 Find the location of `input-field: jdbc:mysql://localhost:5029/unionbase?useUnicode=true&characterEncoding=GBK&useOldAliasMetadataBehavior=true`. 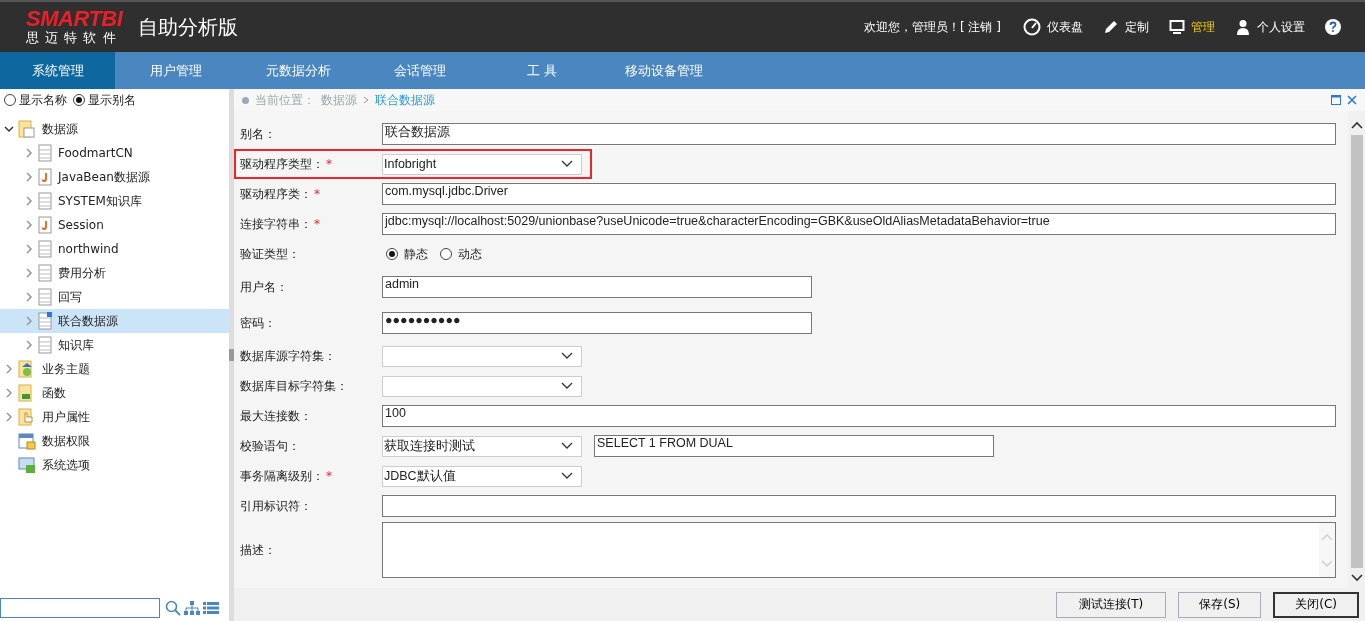

input-field: jdbc:mysql://localhost:5029/unionbase?useUnicode=true&characterEncoding=GBK&useOldAliasMetadataBehavior=true is located at coordinates (859, 224).